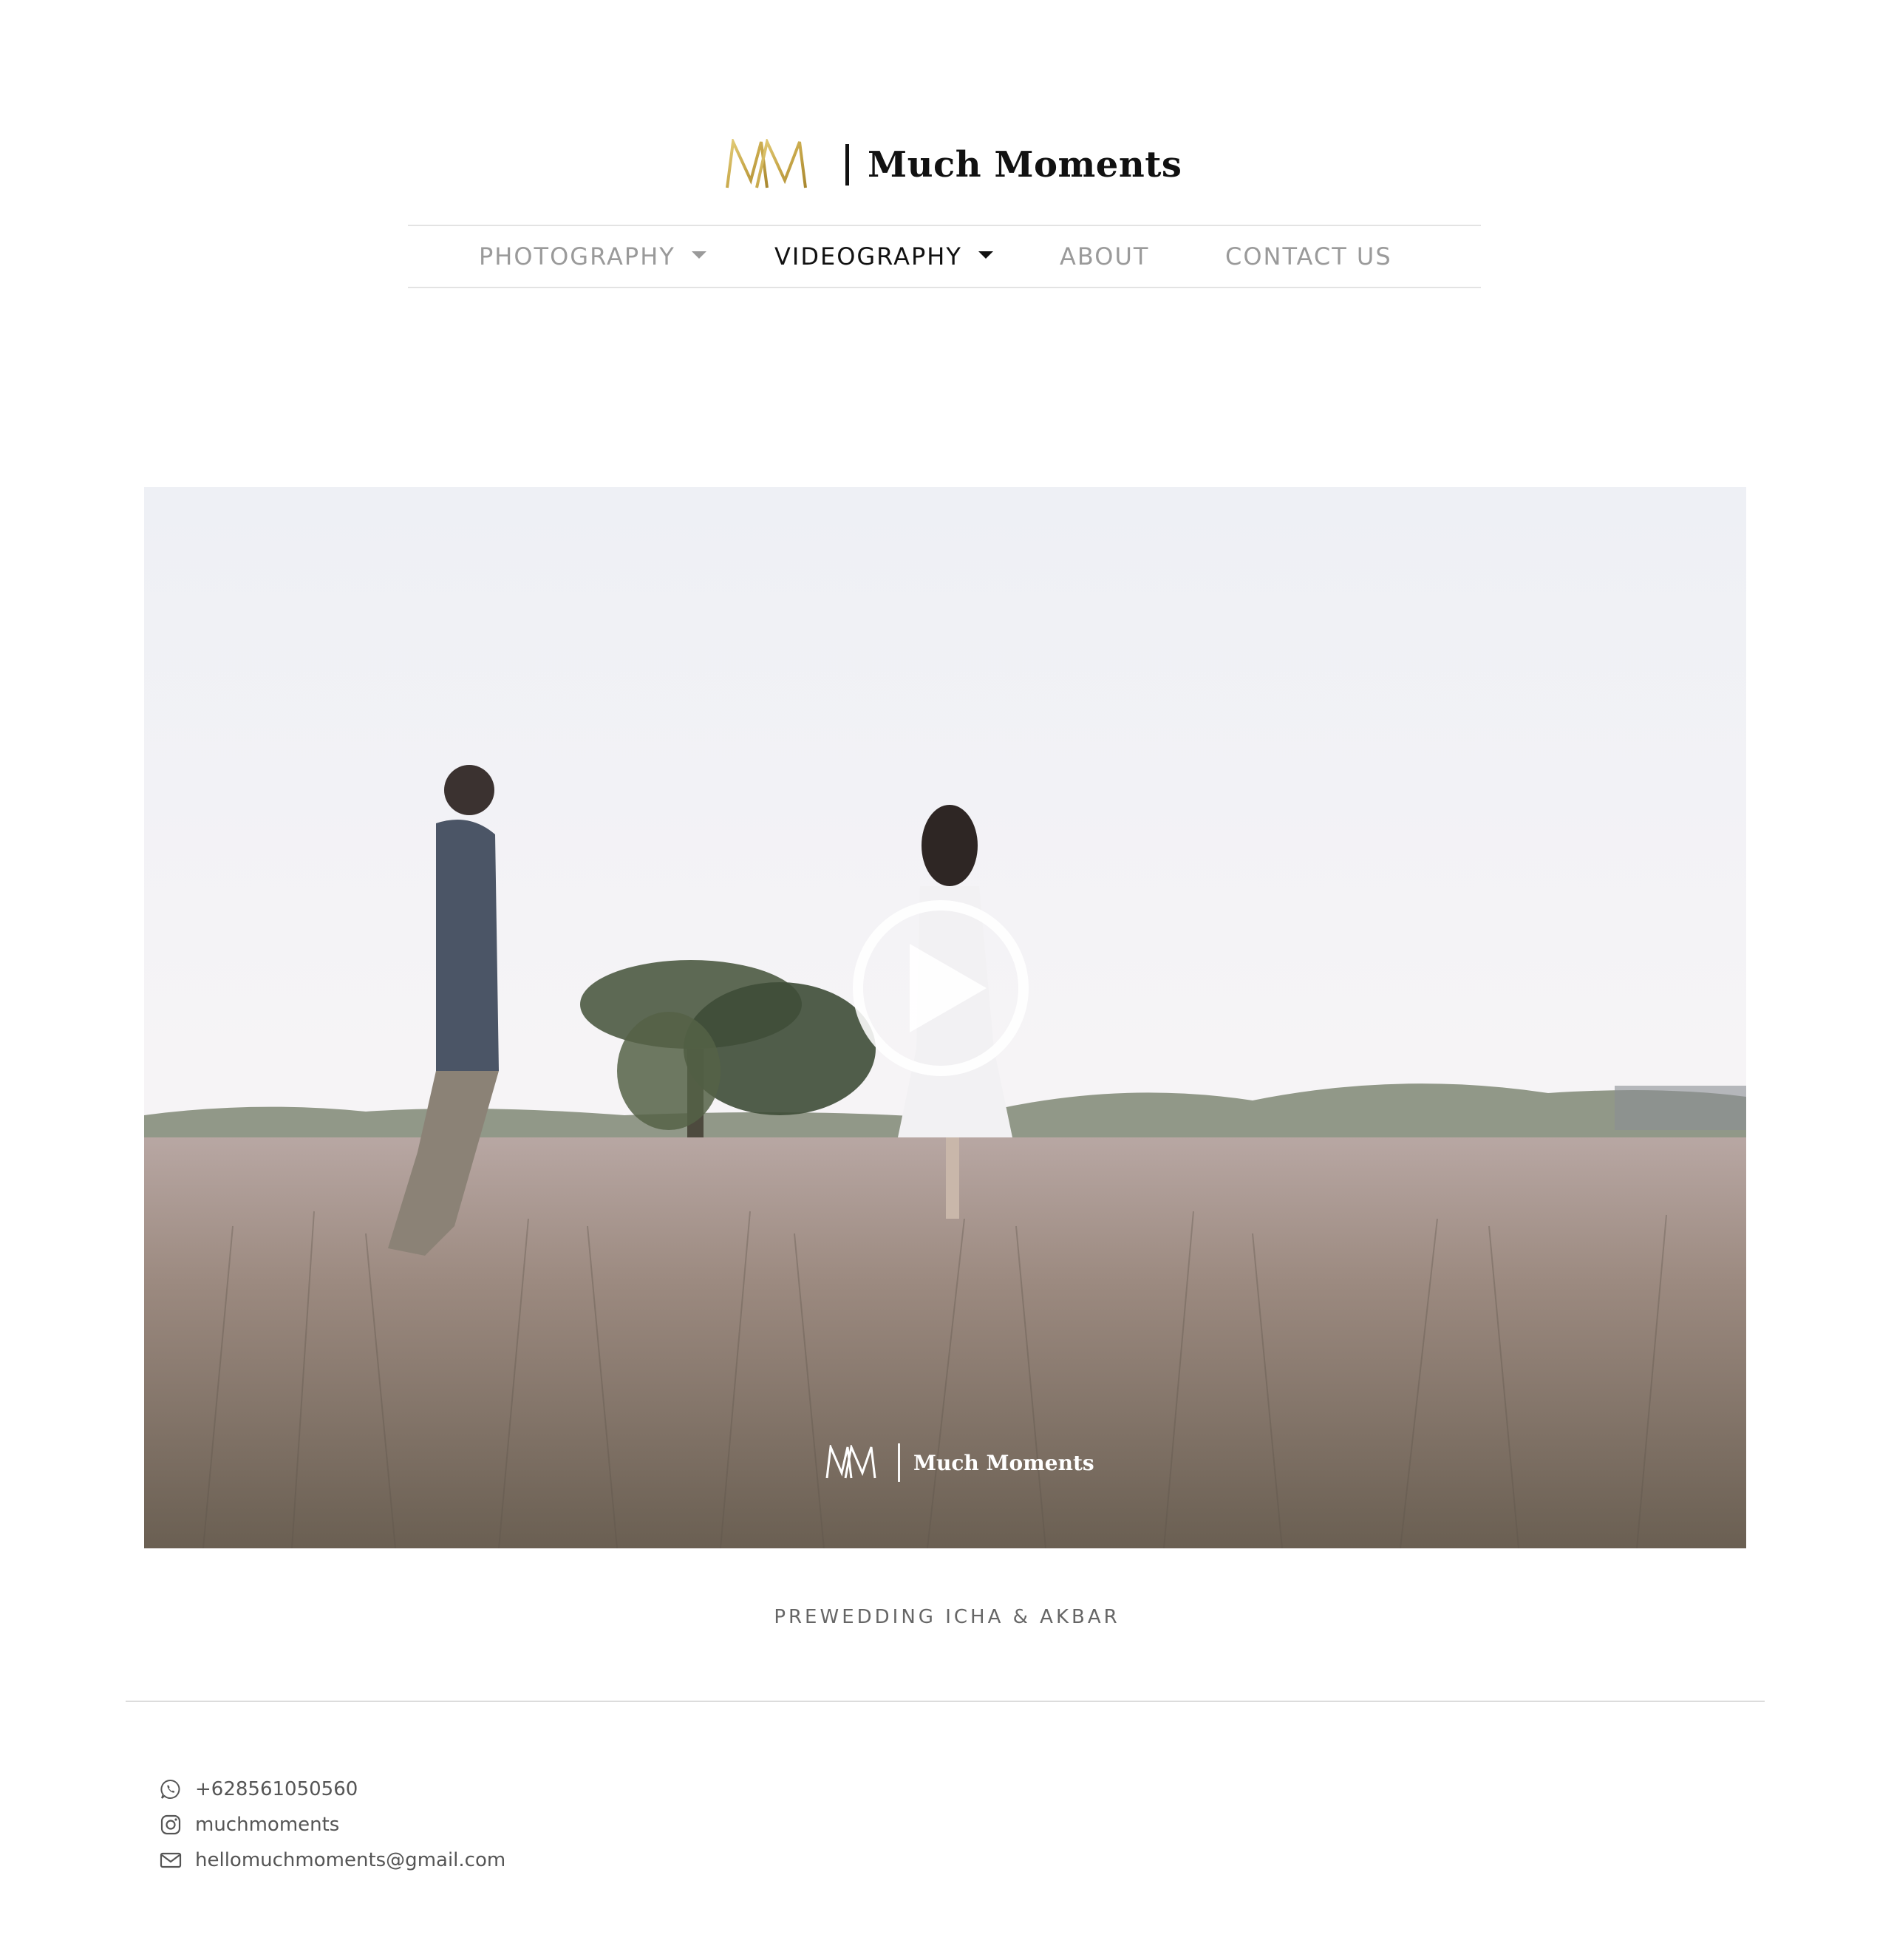 The width and height of the screenshot is (1894, 1960). What do you see at coordinates (267, 1825) in the screenshot?
I see `instagram-text: muchmoments` at bounding box center [267, 1825].